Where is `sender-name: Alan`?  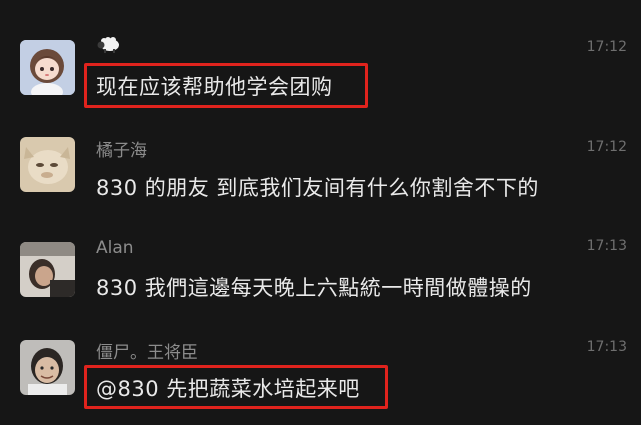
sender-name: Alan is located at coordinates (115, 248).